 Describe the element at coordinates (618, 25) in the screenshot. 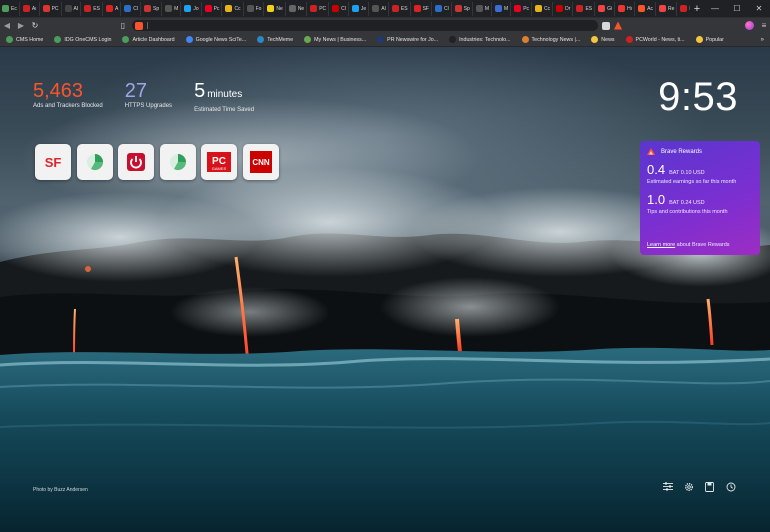

I see `brave-rewards-icon` at that location.